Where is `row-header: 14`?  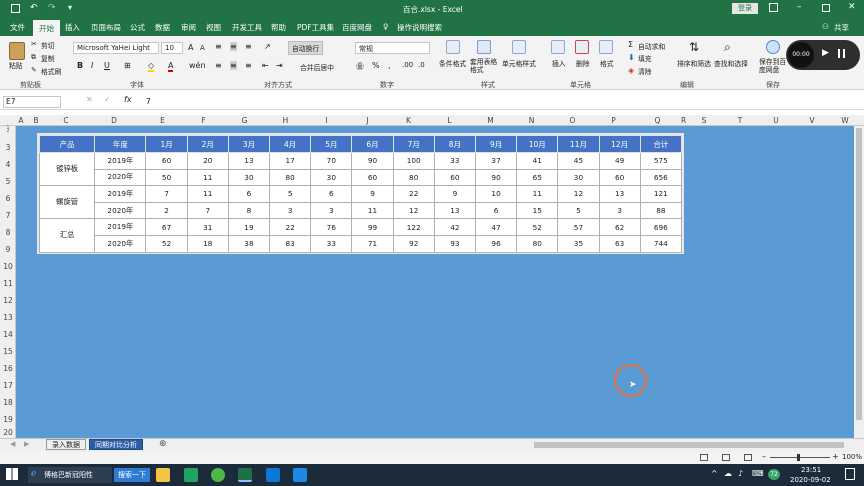
row-header: 14 is located at coordinates (8, 334).